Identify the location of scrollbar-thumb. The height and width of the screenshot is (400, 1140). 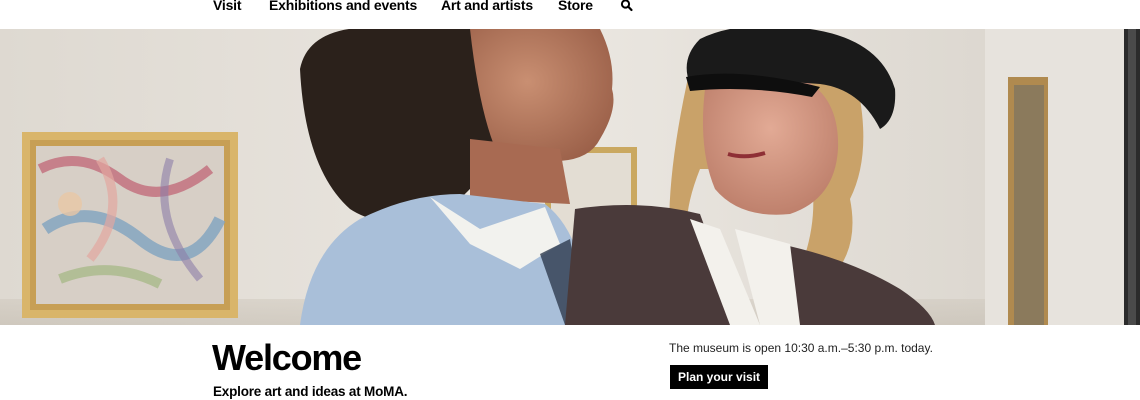
(1132, 177).